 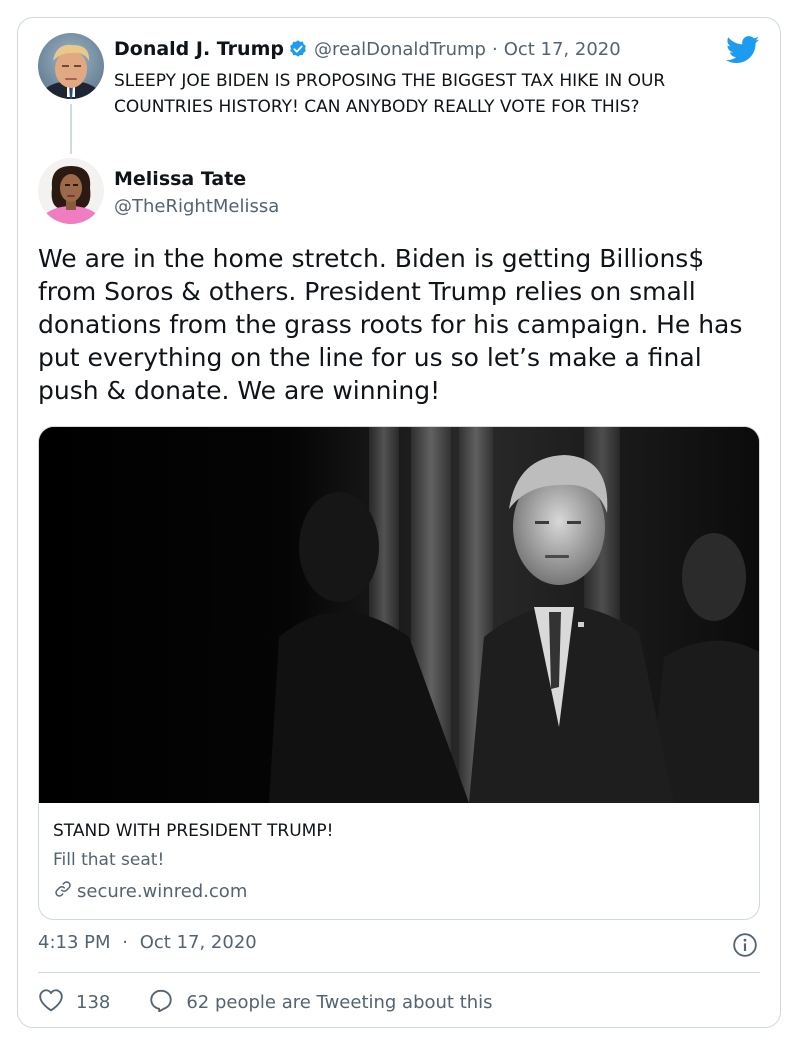 What do you see at coordinates (745, 947) in the screenshot?
I see `info-icon` at bounding box center [745, 947].